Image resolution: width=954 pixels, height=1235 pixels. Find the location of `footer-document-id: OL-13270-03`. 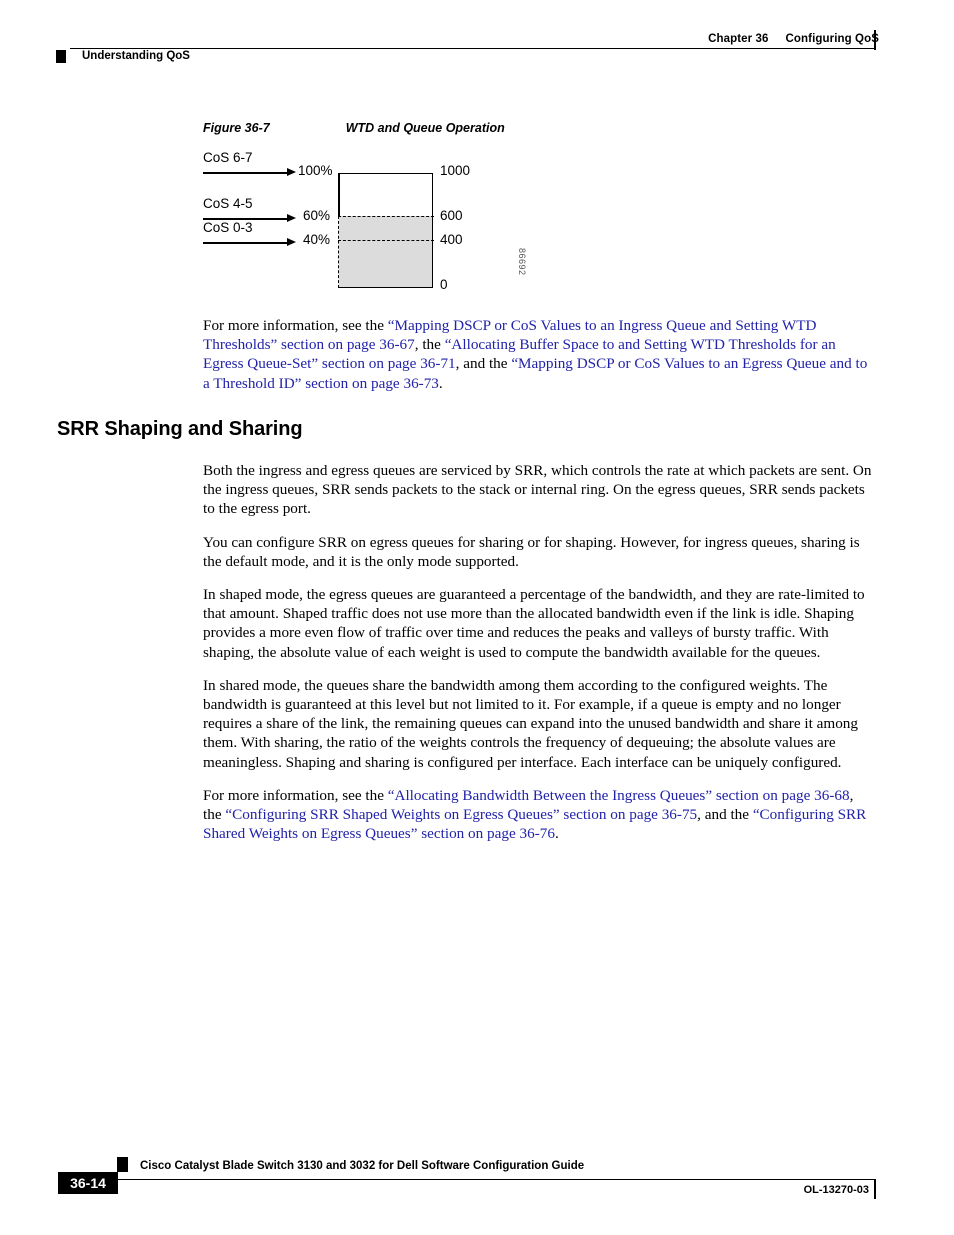

footer-document-id: OL-13270-03 is located at coordinates (836, 1190).